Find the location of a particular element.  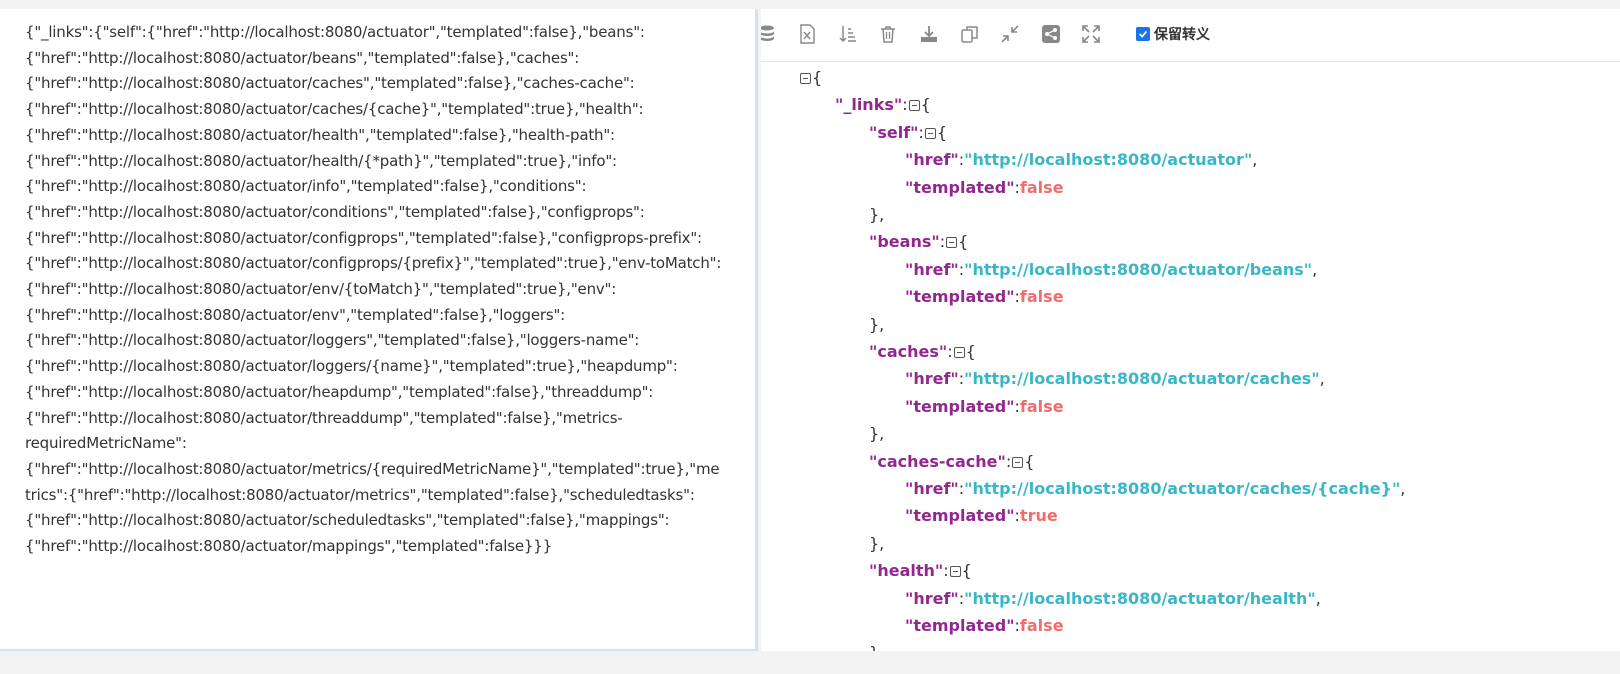

collapse-icon is located at coordinates (1010, 34).